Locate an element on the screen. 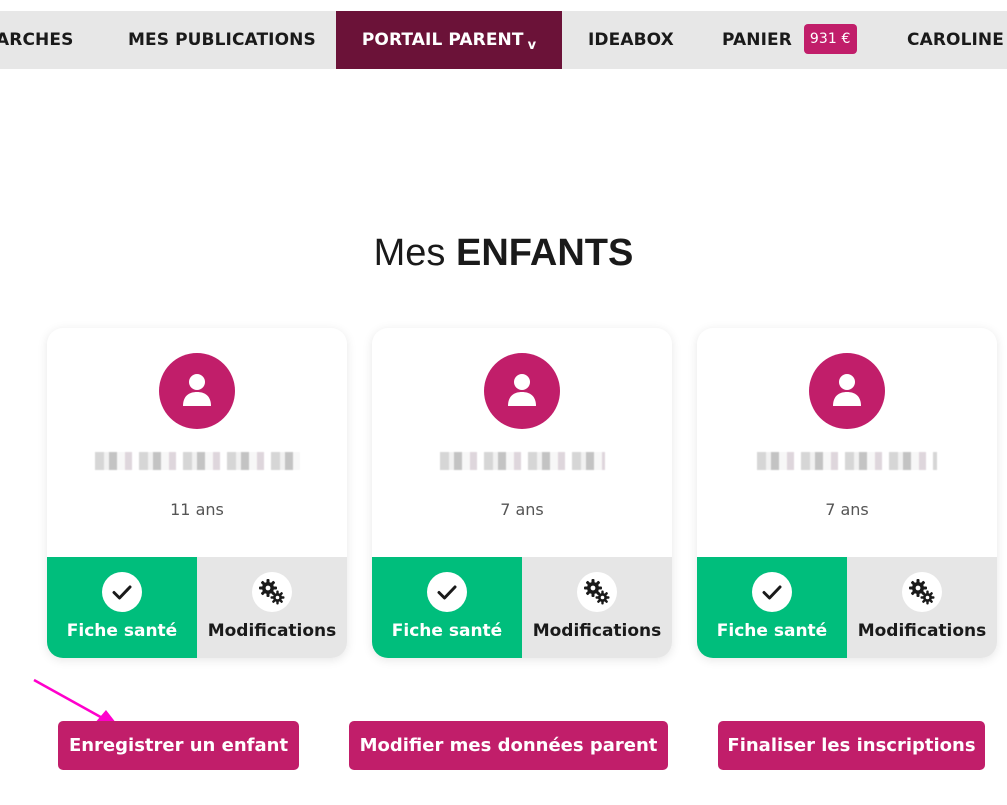 Image resolution: width=1007 pixels, height=805 pixels. nav-item-portail-parent: PORTAIL PARENT v is located at coordinates (449, 40).